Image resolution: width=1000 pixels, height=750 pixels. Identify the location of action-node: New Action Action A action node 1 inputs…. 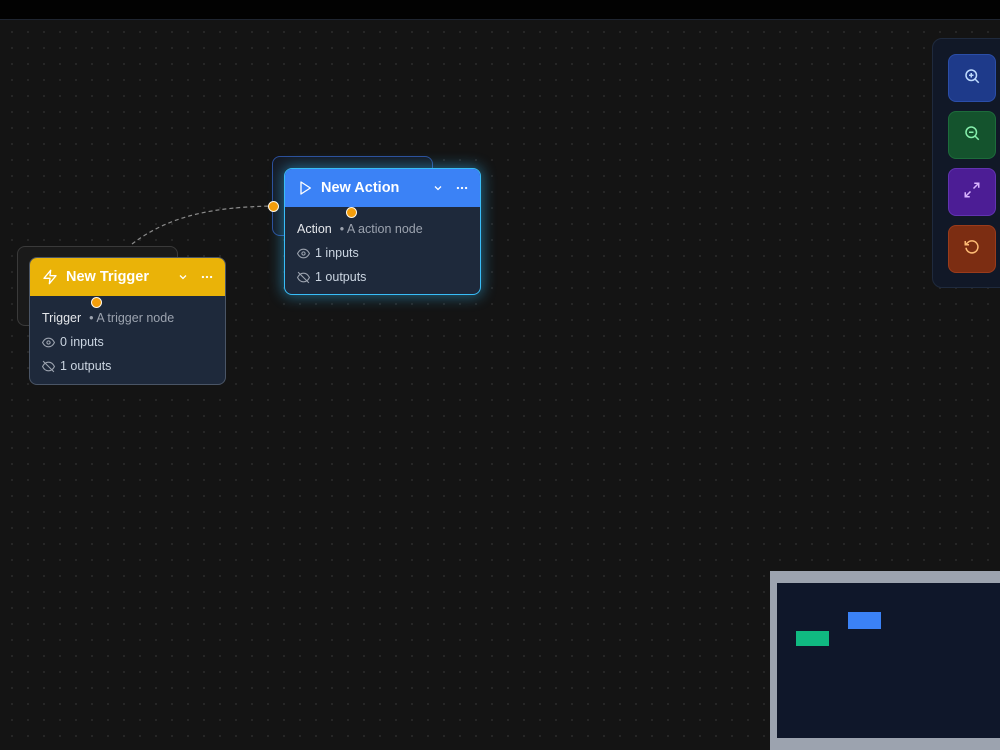
(382, 231).